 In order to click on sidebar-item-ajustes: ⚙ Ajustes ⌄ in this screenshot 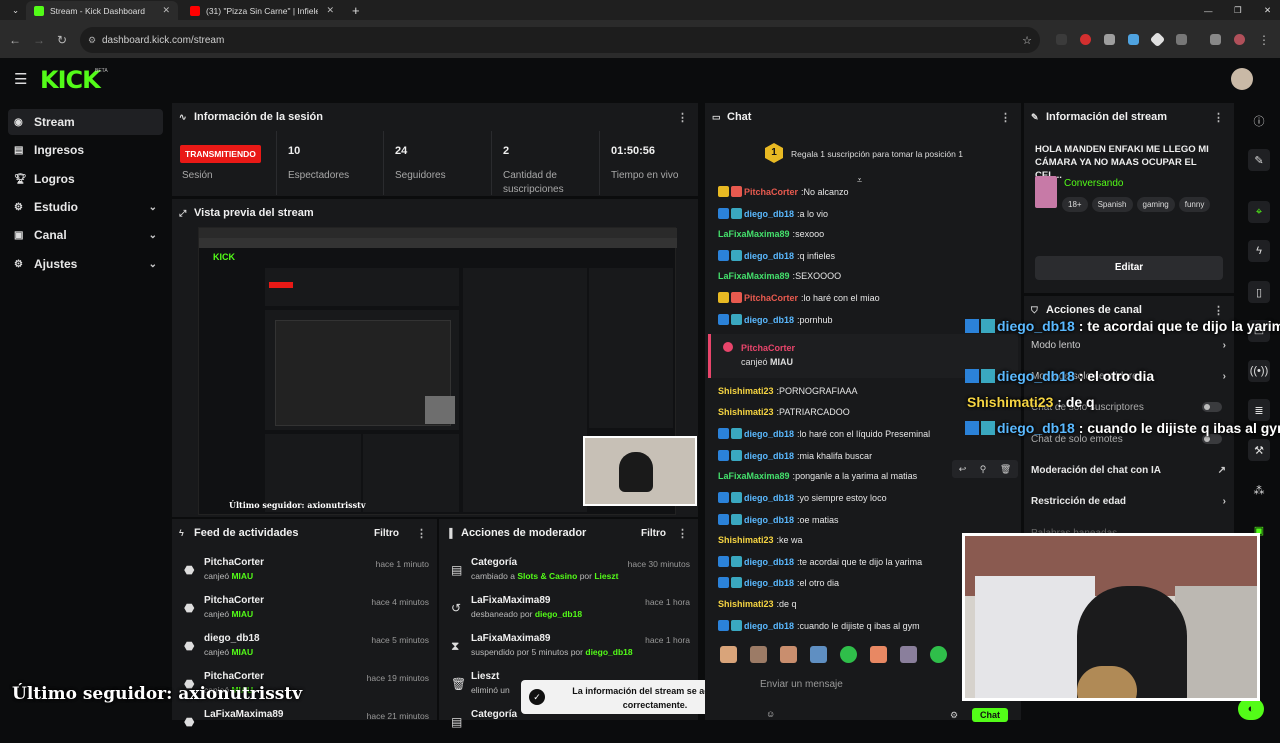, I will do `click(85, 264)`.